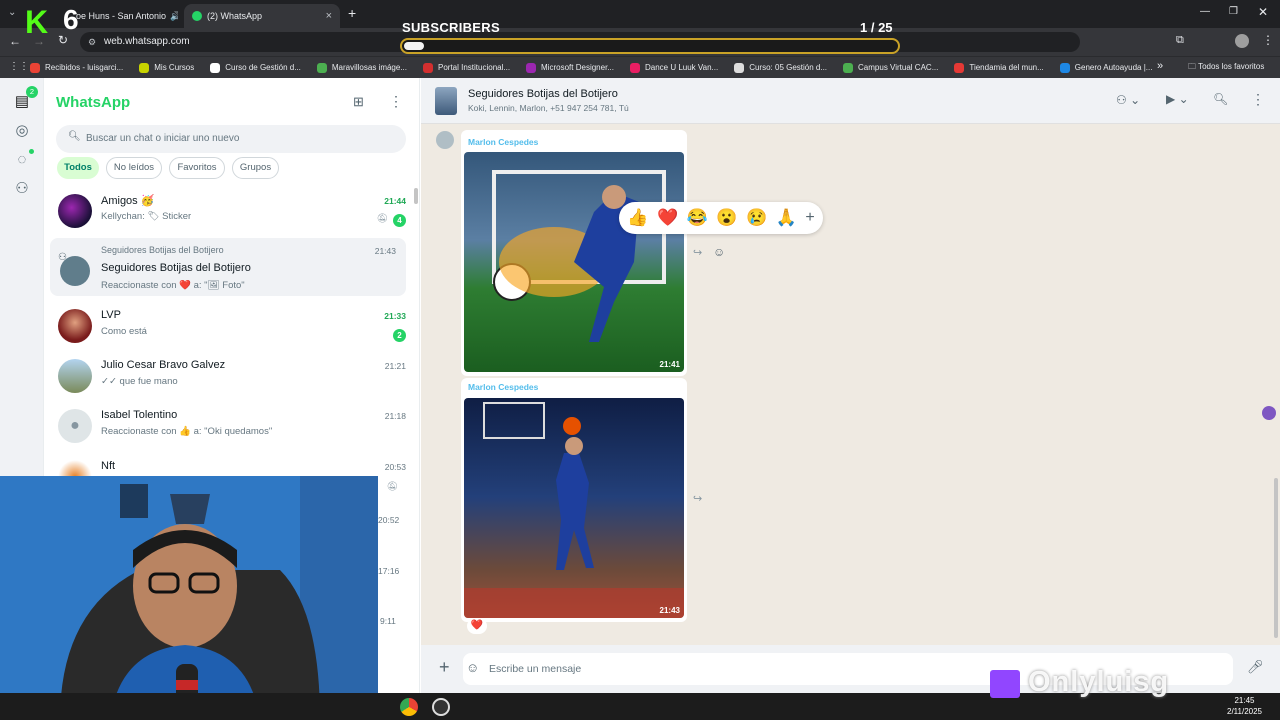  Describe the element at coordinates (358, 102) in the screenshot. I see `new-chat-icon: ⊞` at that location.